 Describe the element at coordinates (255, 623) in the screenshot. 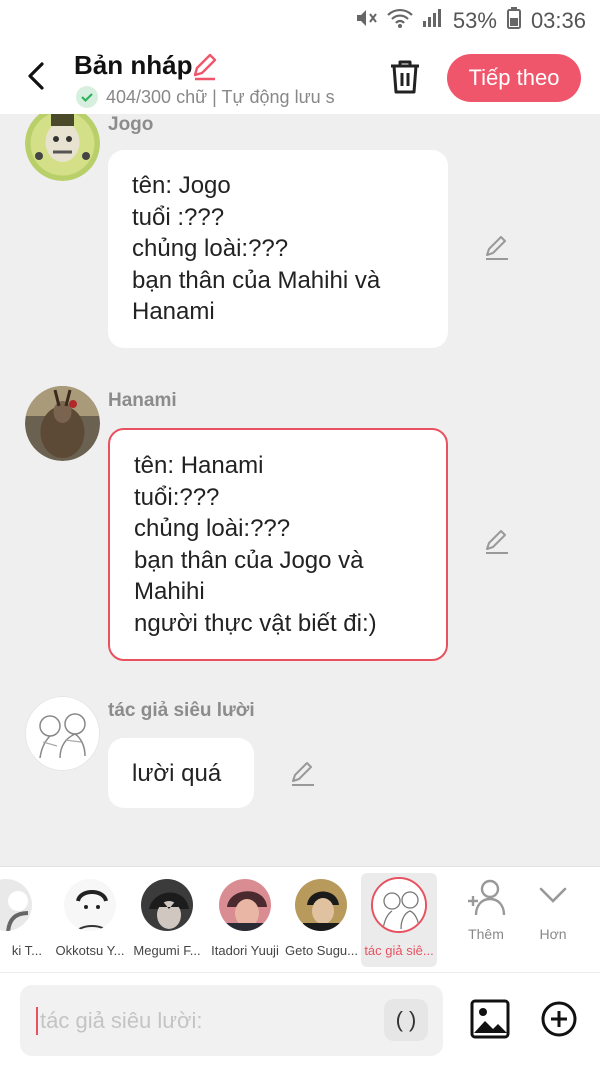

I see `message-line: người thực vật biết đi:)` at that location.